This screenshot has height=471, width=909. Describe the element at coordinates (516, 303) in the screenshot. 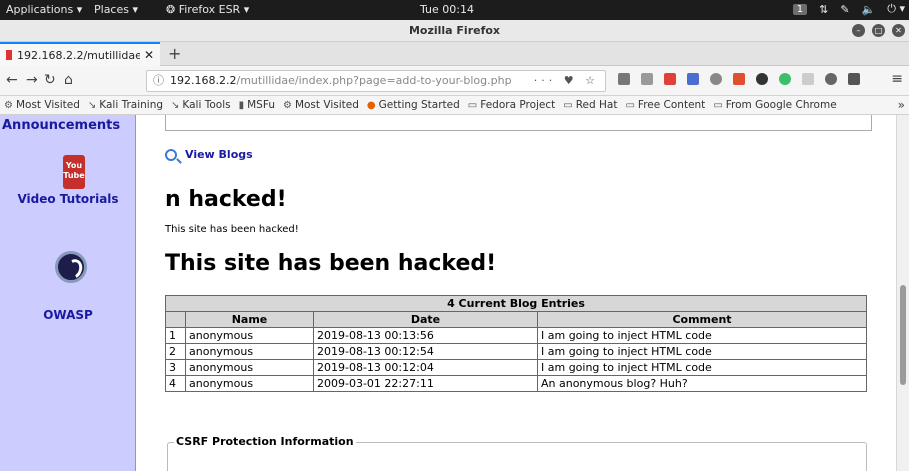

I see `table-caption: 4 Current Blog Entries` at that location.